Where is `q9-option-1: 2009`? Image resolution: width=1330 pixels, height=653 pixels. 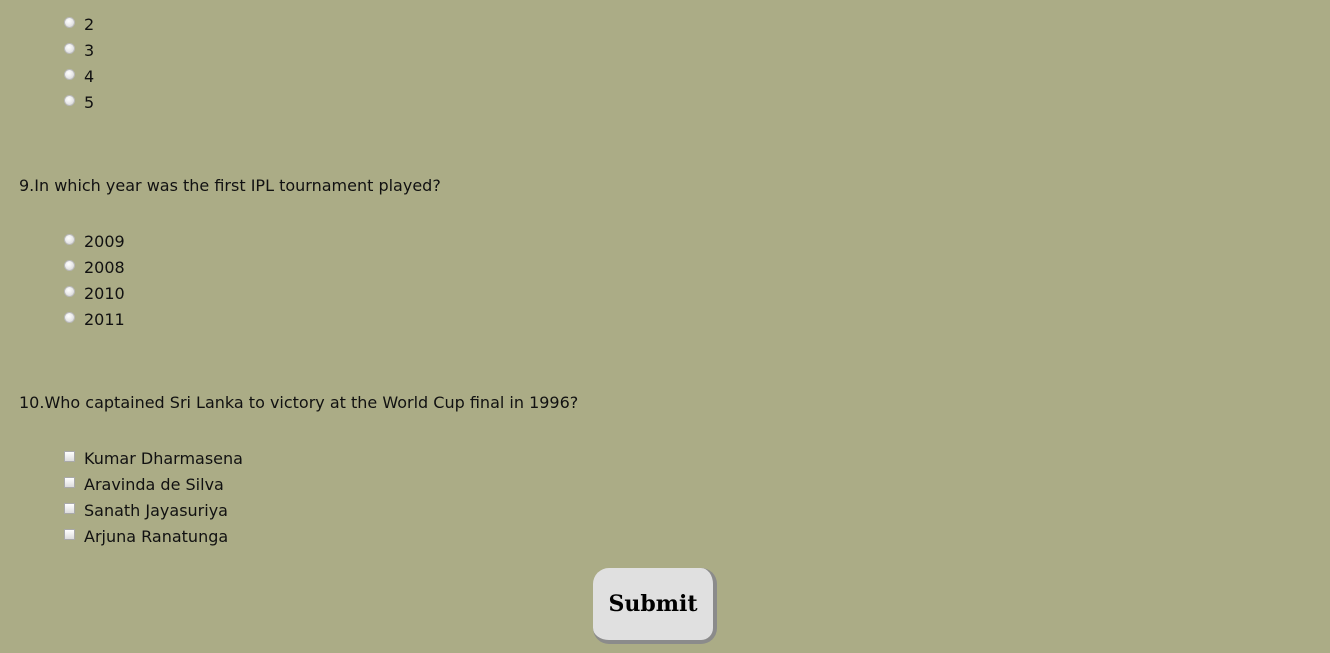 q9-option-1: 2009 is located at coordinates (94, 242).